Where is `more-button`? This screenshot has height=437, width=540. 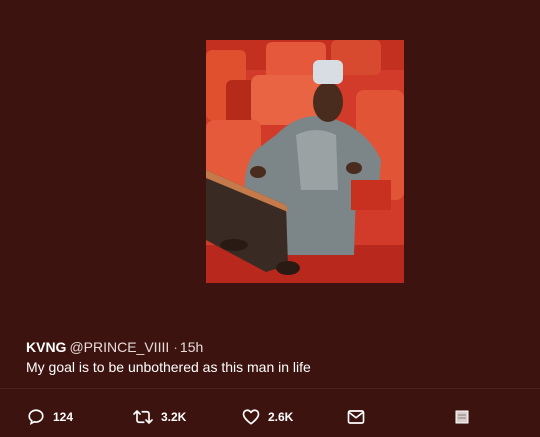
more-button is located at coordinates (462, 417).